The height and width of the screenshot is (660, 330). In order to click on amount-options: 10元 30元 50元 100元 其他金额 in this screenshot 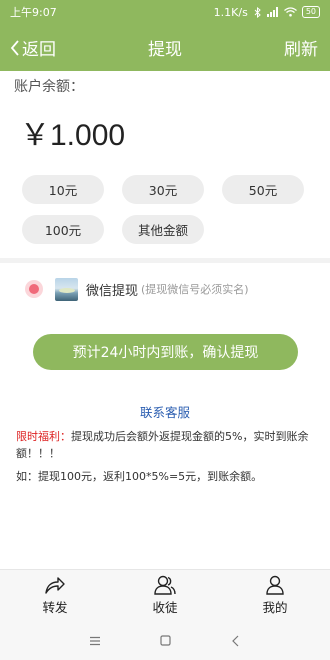, I will do `click(172, 209)`.